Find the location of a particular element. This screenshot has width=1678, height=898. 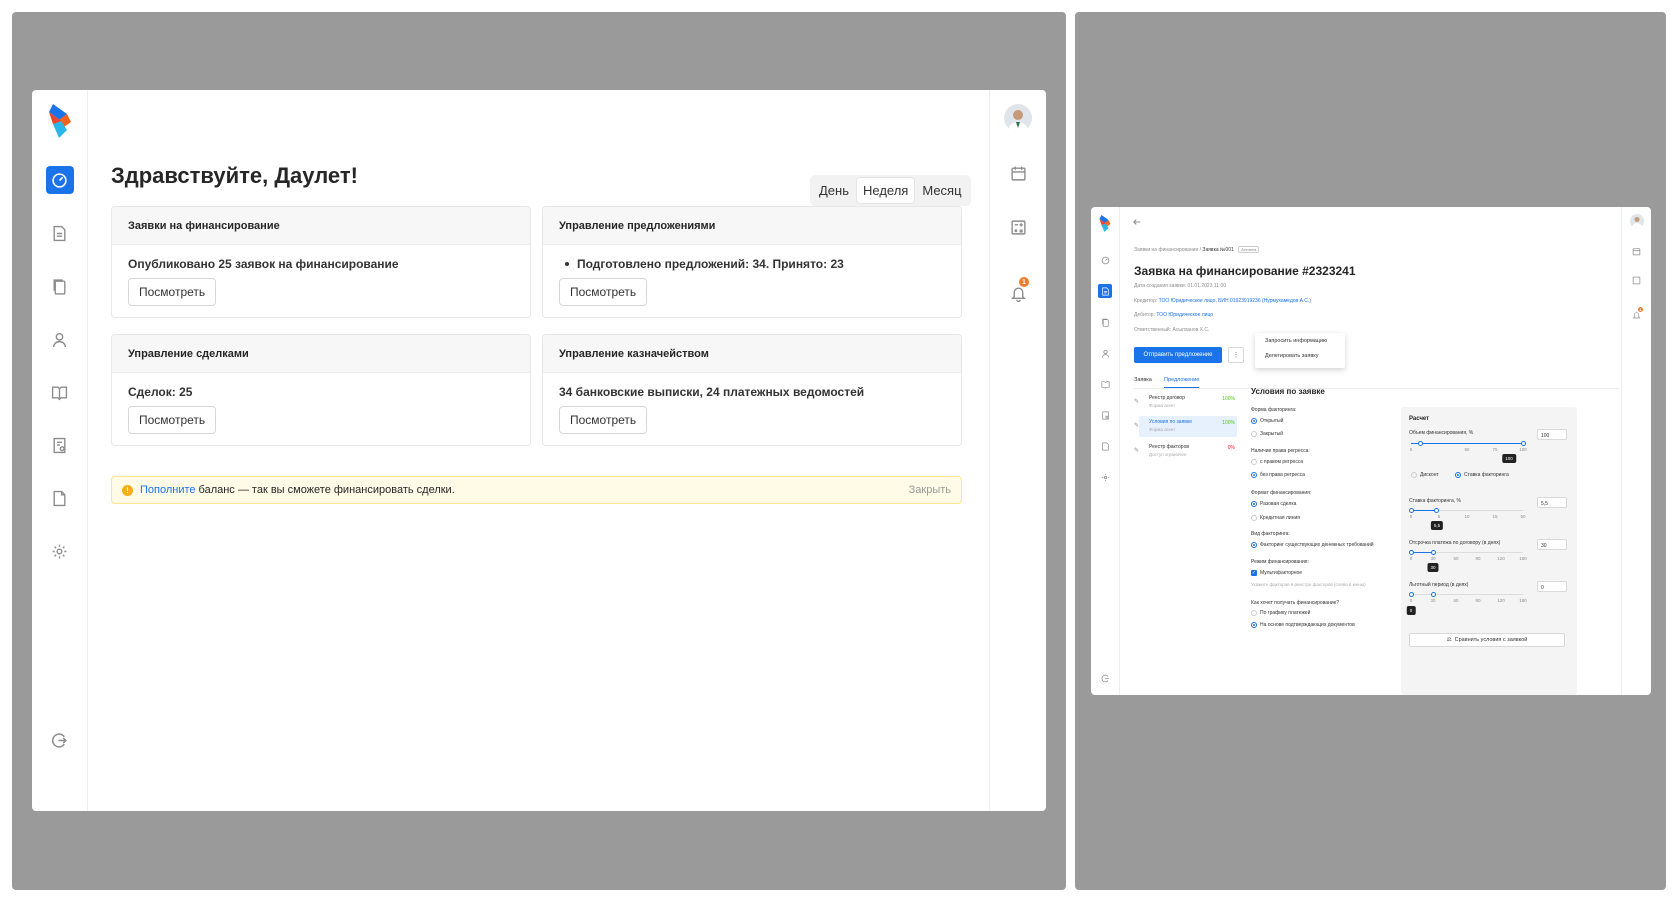

form-option-closed: Закрытый is located at coordinates (1267, 434).